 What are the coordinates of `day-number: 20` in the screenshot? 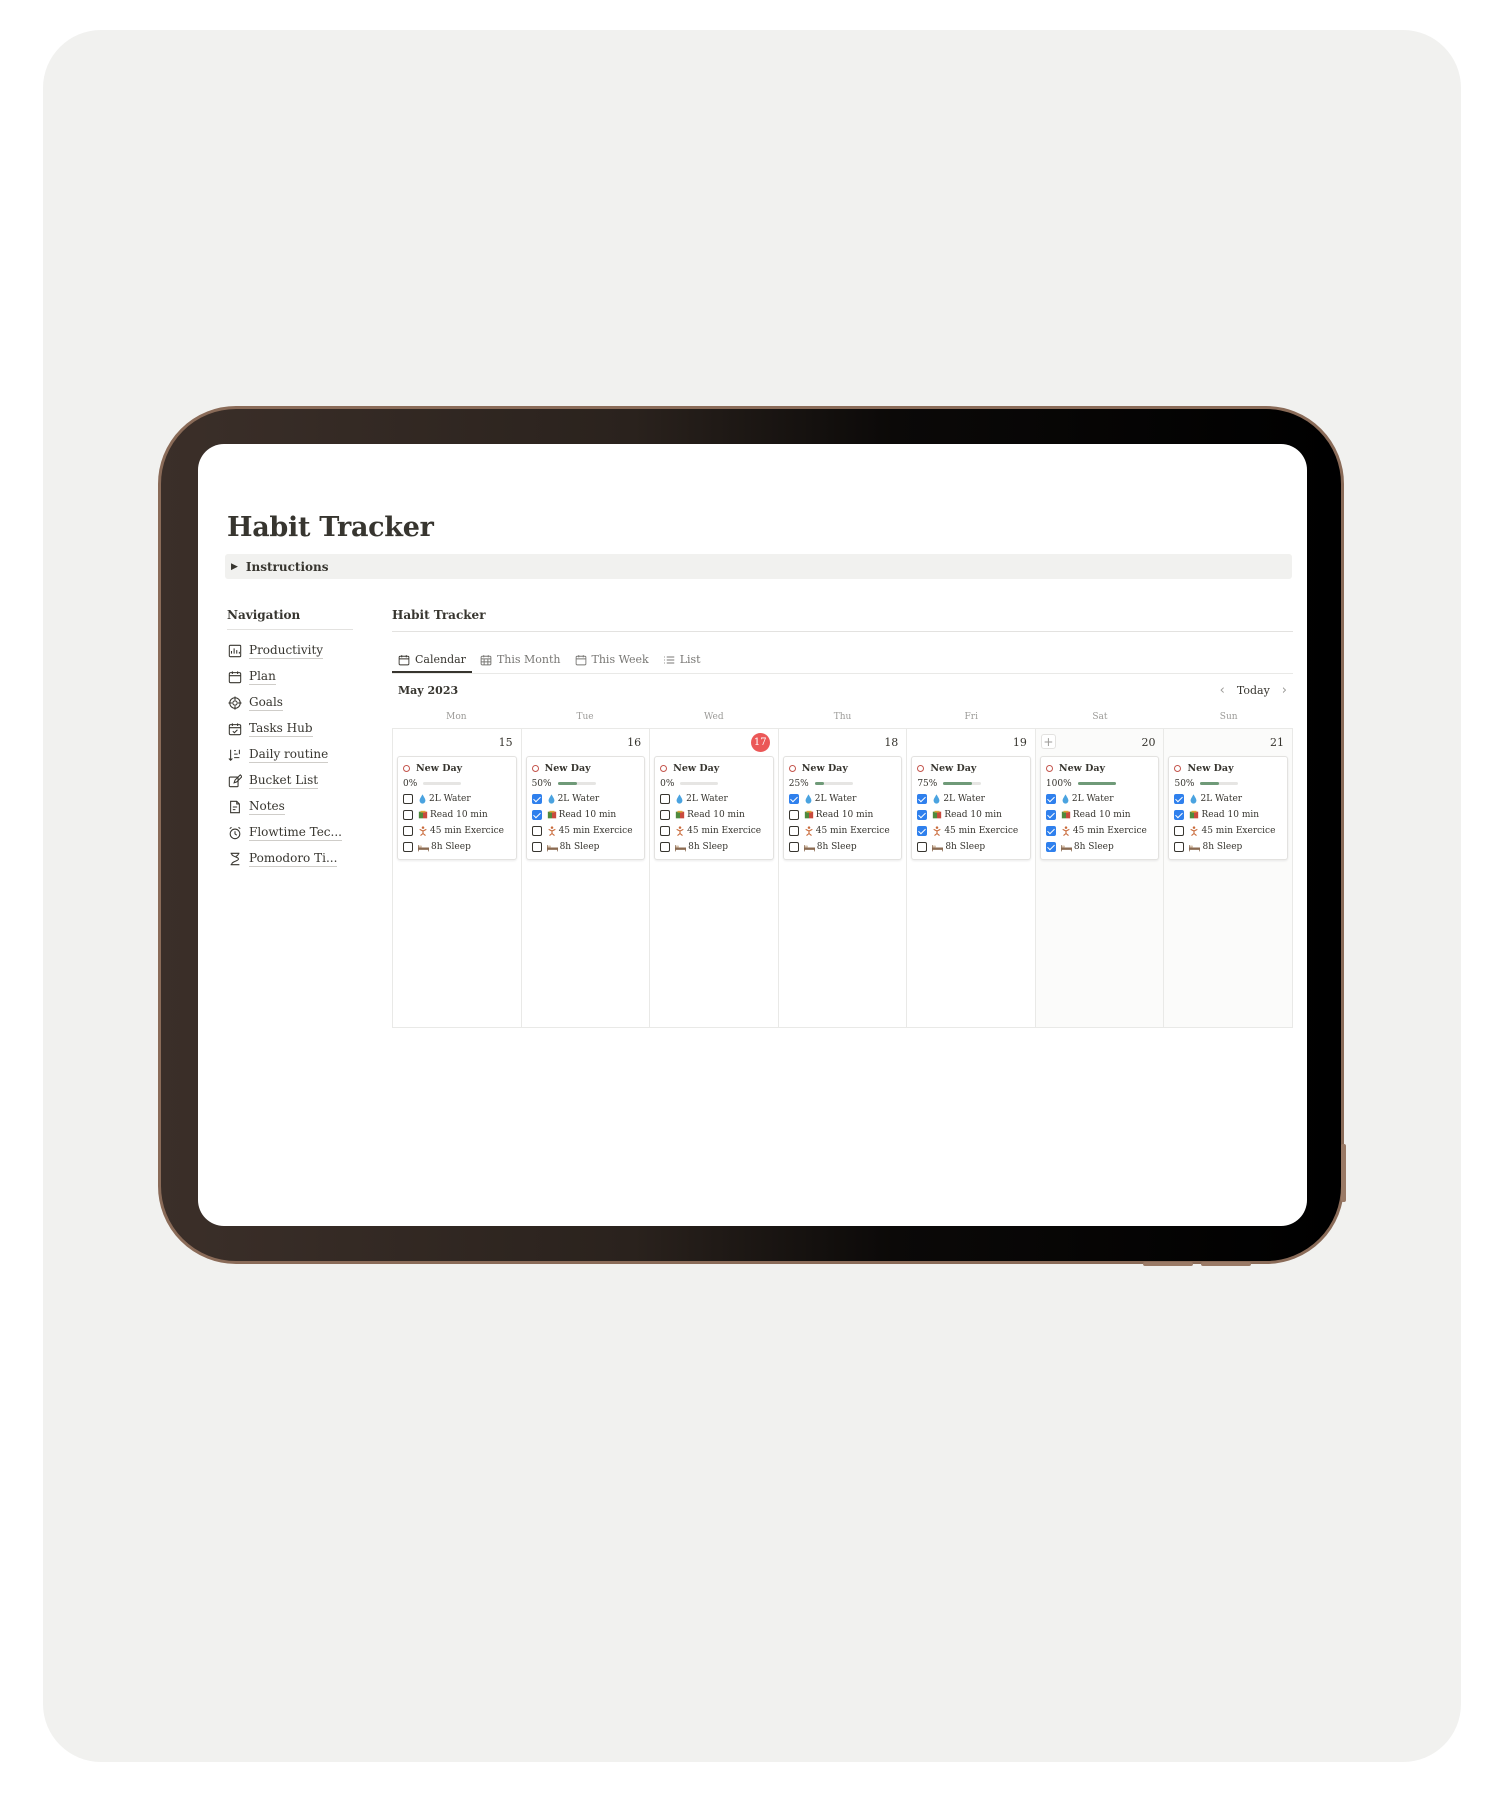 It's located at (1148, 742).